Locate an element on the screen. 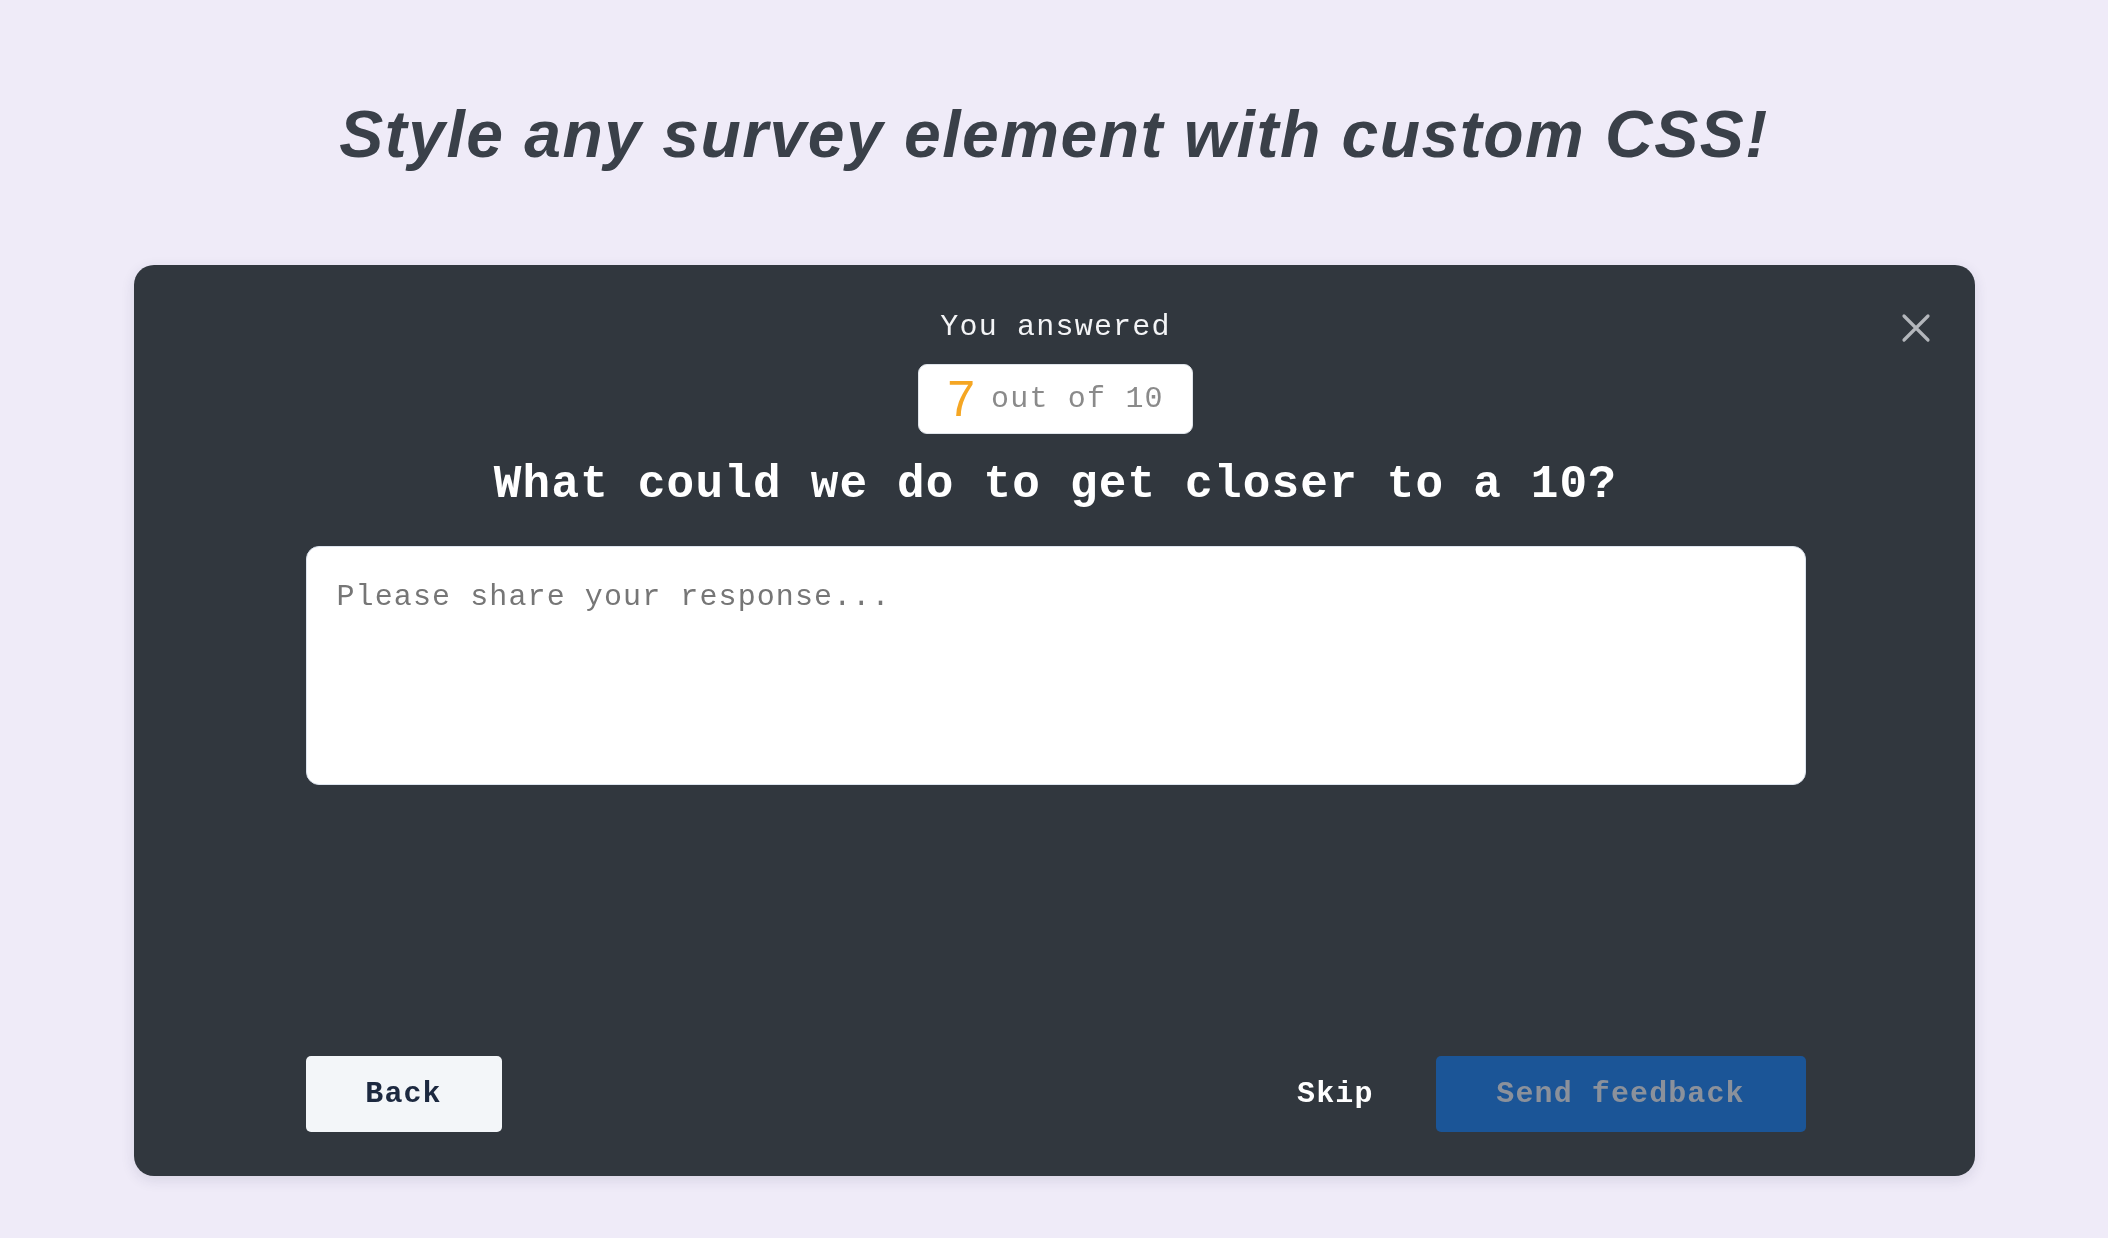  skip-link: Skip is located at coordinates (1335, 1094).